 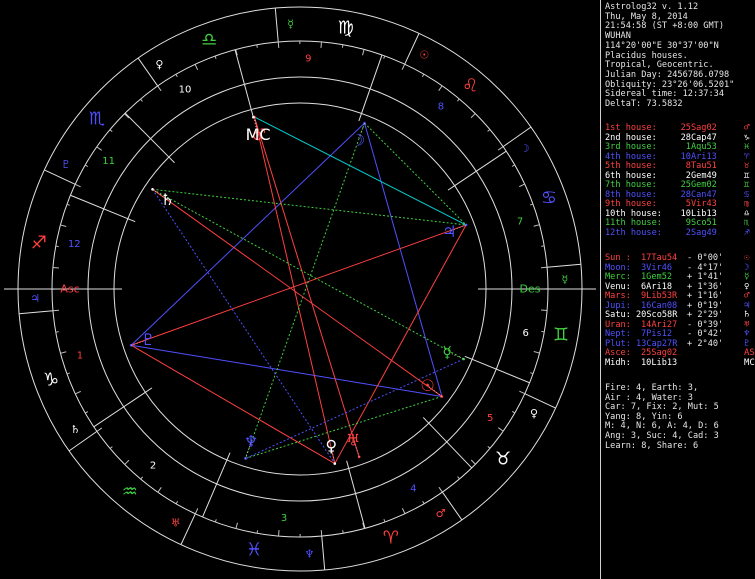 I want to click on planet-glyph-icon: ♀, so click(x=331, y=445).